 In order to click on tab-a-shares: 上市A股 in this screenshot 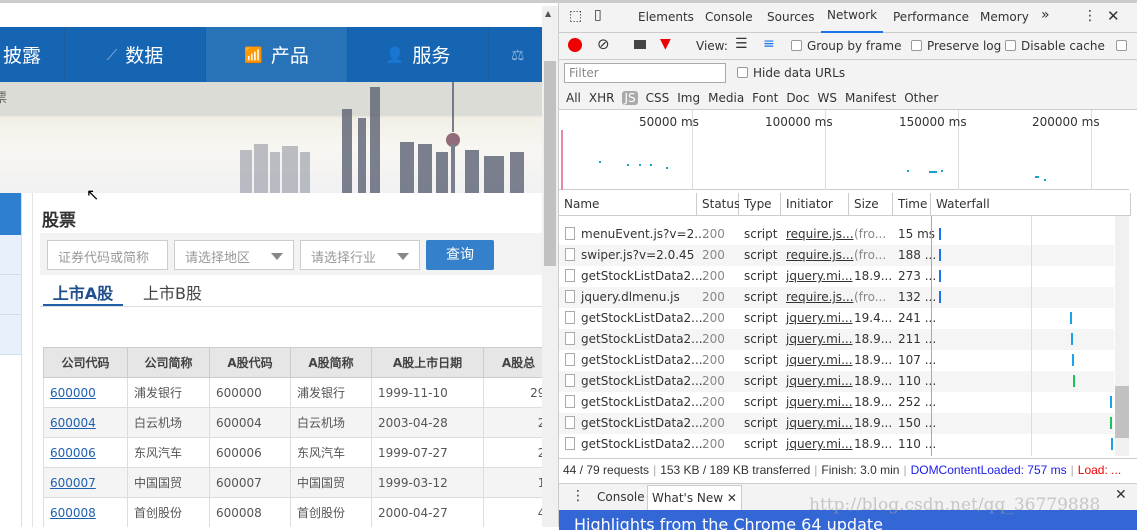, I will do `click(83, 293)`.